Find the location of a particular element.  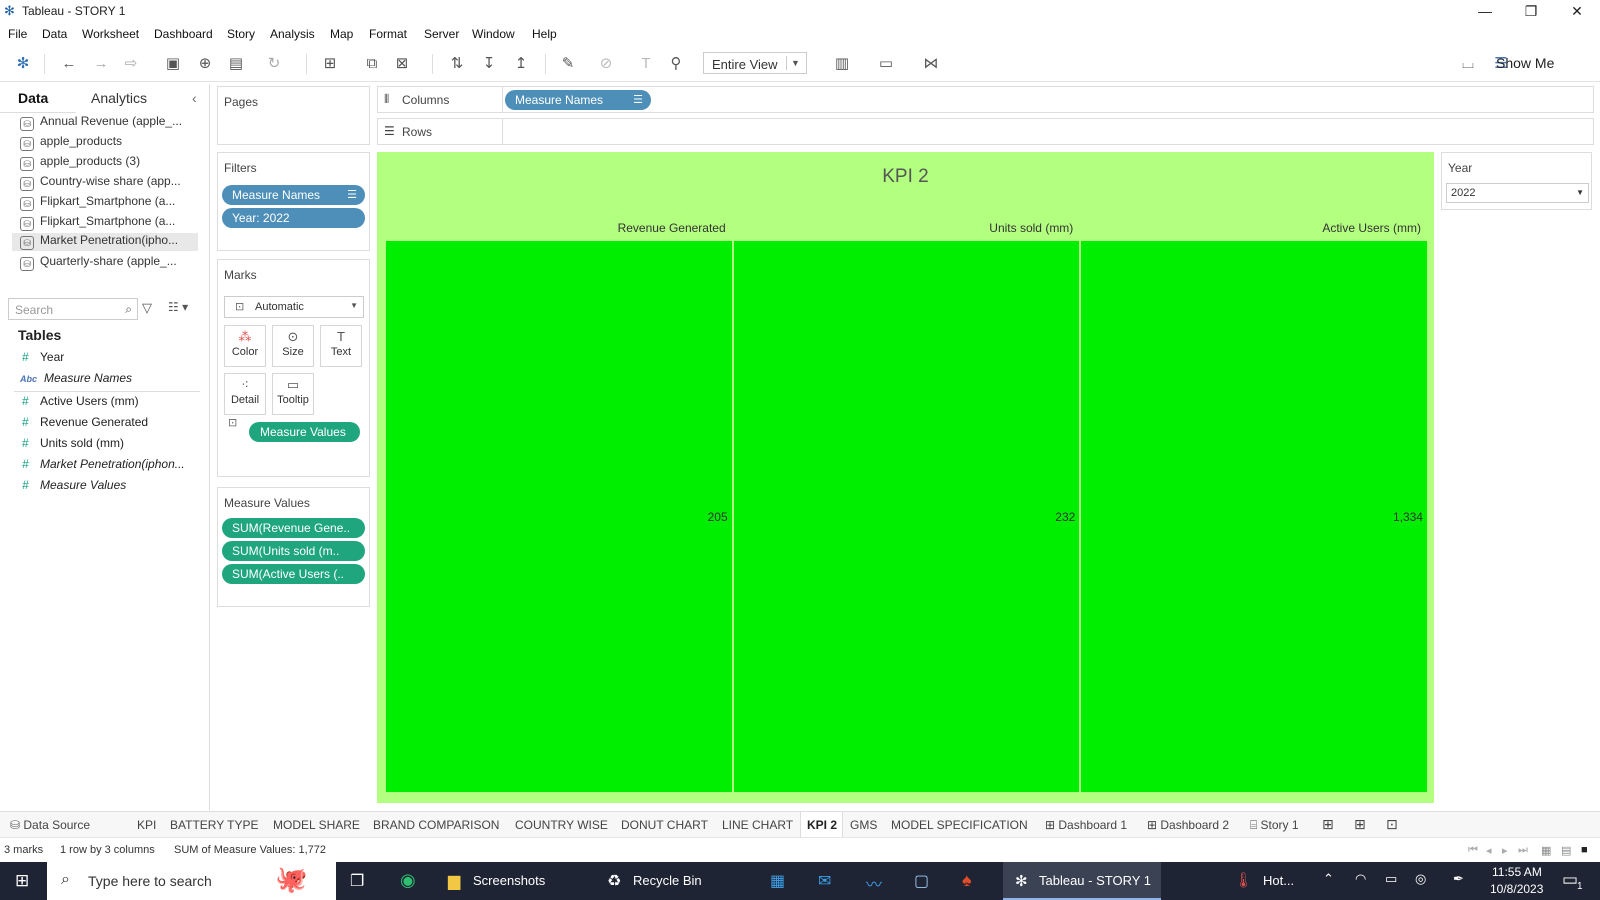

thermometer-icon: 🌡 is located at coordinates (1243, 880).